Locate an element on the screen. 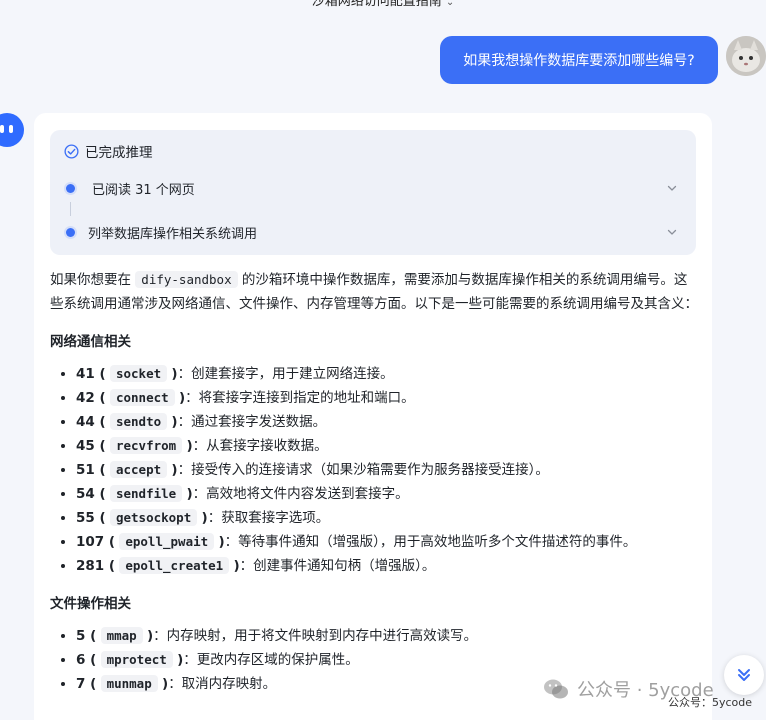 The height and width of the screenshot is (720, 766). syscall-number: 54 ( is located at coordinates (91, 494).